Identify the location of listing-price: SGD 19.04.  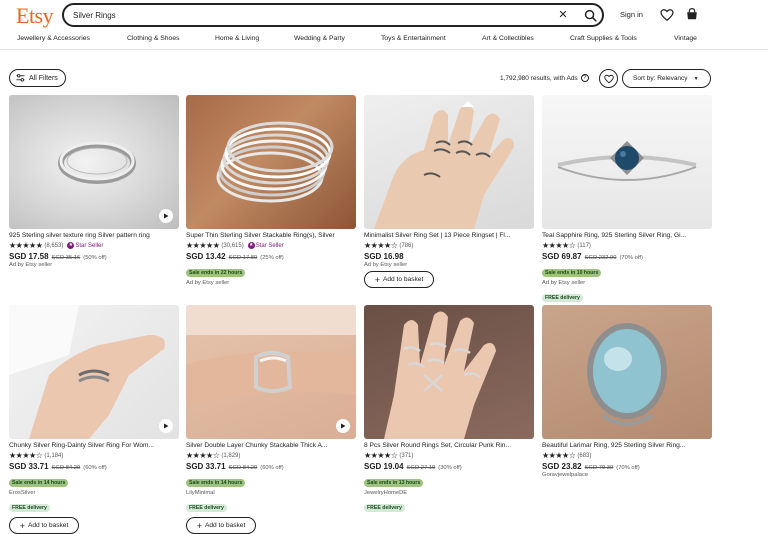
(384, 466).